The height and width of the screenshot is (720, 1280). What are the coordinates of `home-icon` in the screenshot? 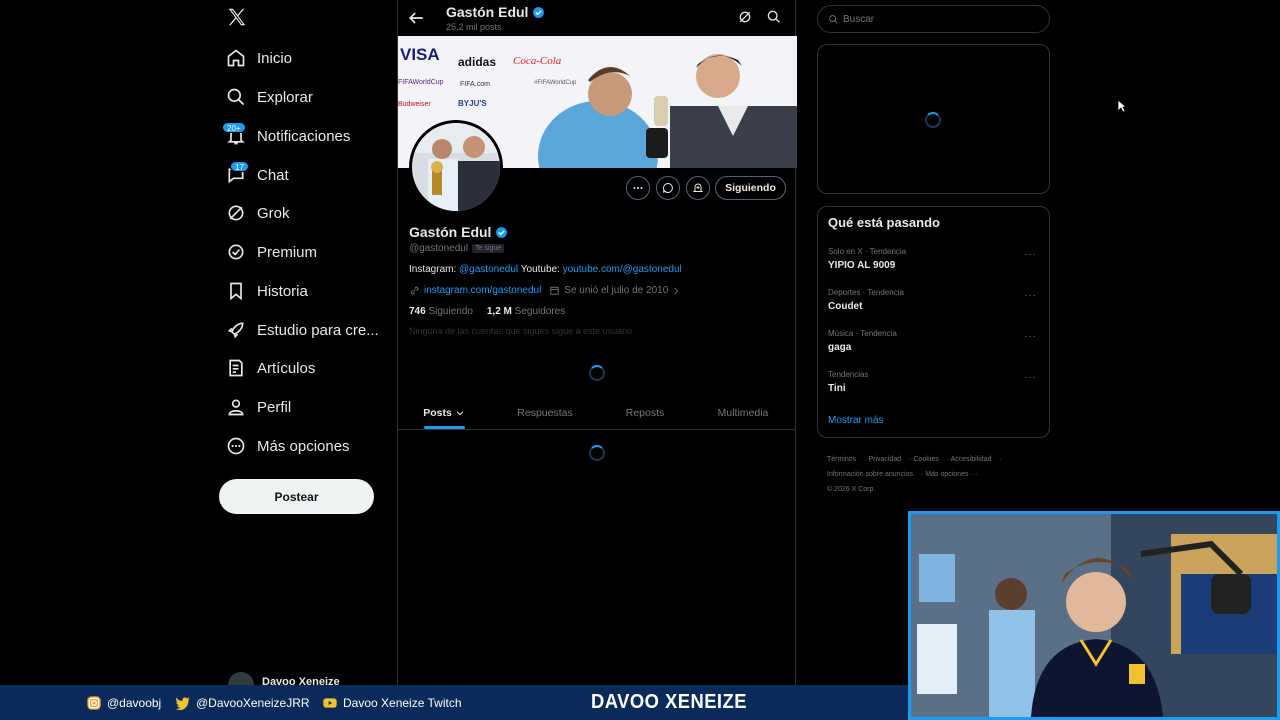 It's located at (236, 58).